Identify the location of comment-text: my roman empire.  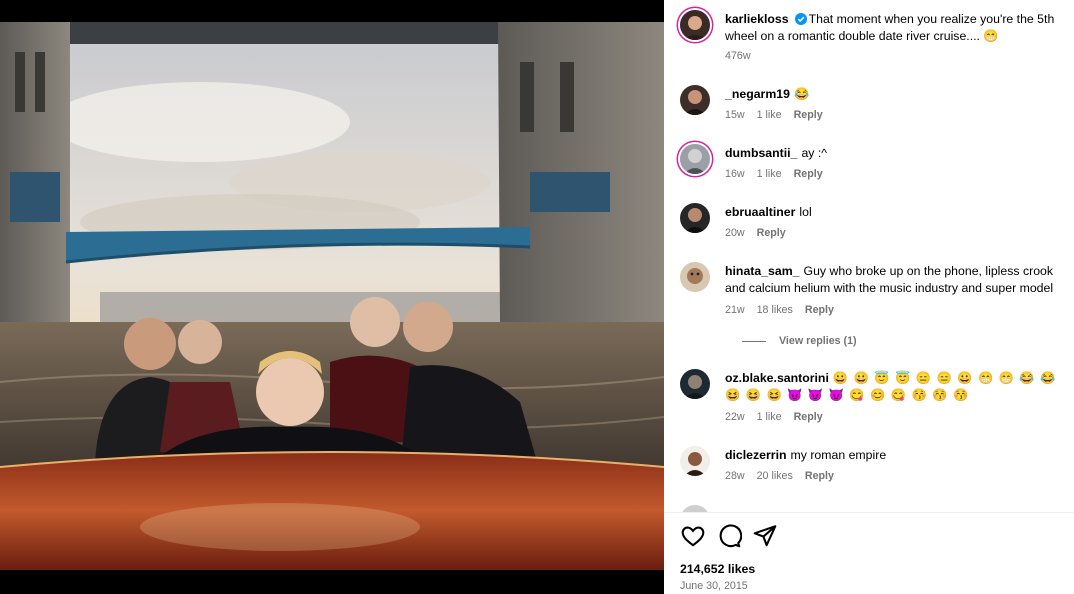
(838, 455).